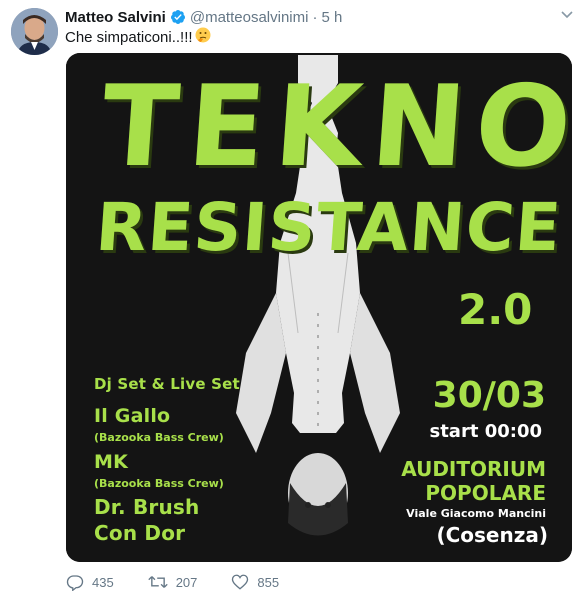 This screenshot has height=601, width=581. I want to click on venue-city: (Cosenza), so click(492, 535).